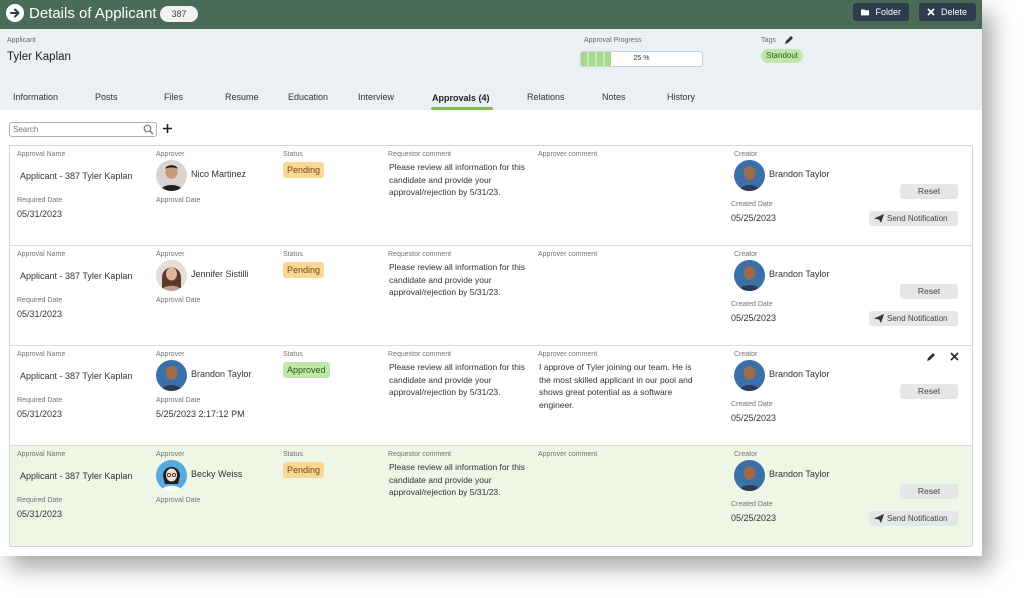 This screenshot has height=598, width=1024. What do you see at coordinates (242, 97) in the screenshot?
I see `tab-resume: Resume` at bounding box center [242, 97].